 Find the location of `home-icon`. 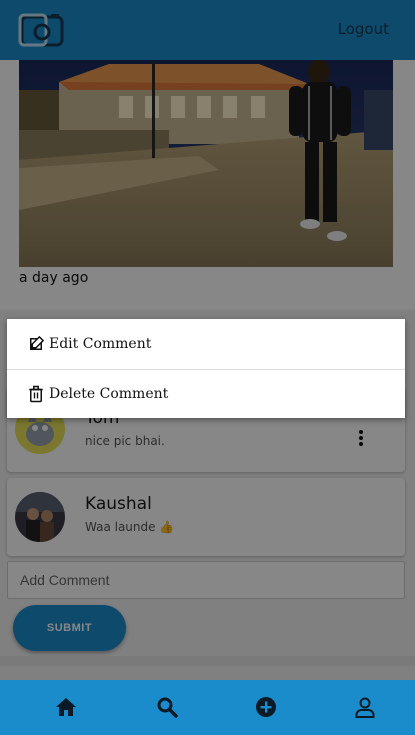

home-icon is located at coordinates (66, 707).